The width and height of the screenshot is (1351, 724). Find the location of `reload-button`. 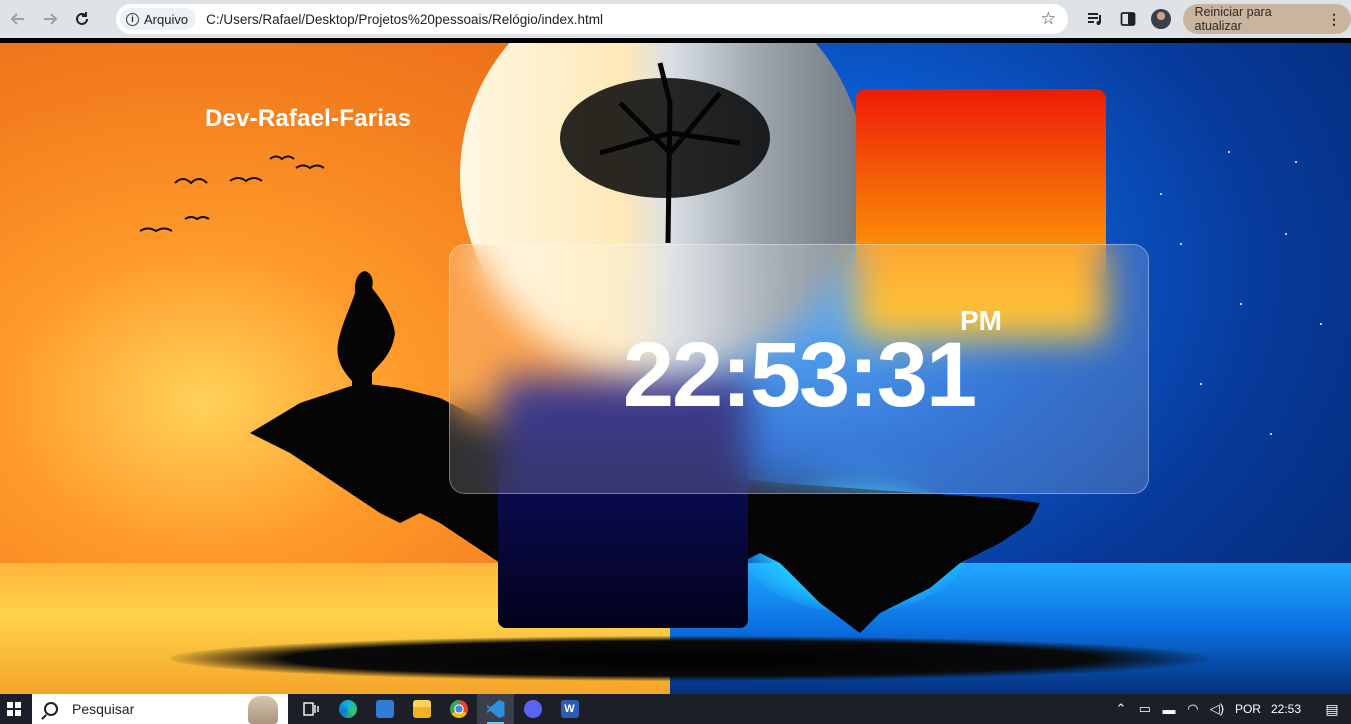

reload-button is located at coordinates (82, 19).